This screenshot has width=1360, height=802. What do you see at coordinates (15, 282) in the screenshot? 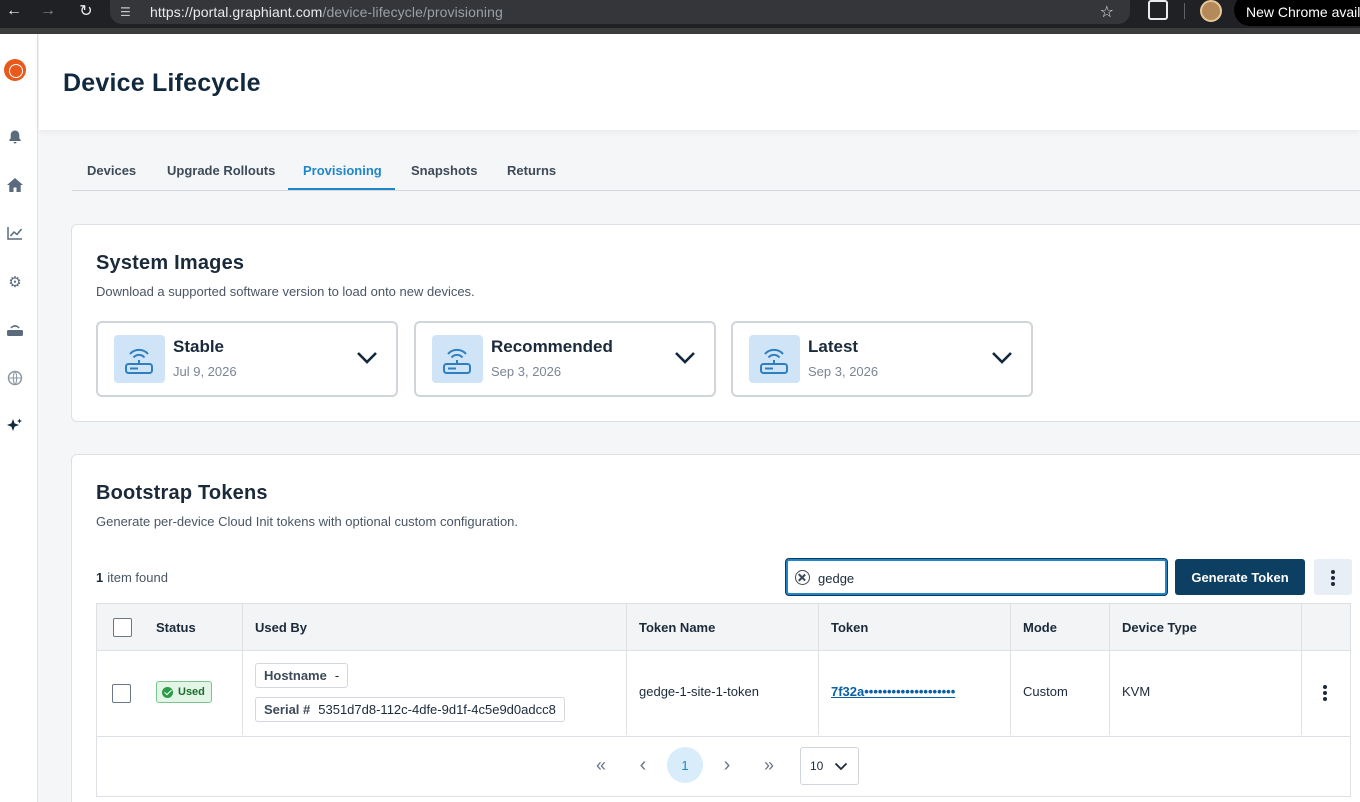
I see `gear-icon: ⚙` at bounding box center [15, 282].